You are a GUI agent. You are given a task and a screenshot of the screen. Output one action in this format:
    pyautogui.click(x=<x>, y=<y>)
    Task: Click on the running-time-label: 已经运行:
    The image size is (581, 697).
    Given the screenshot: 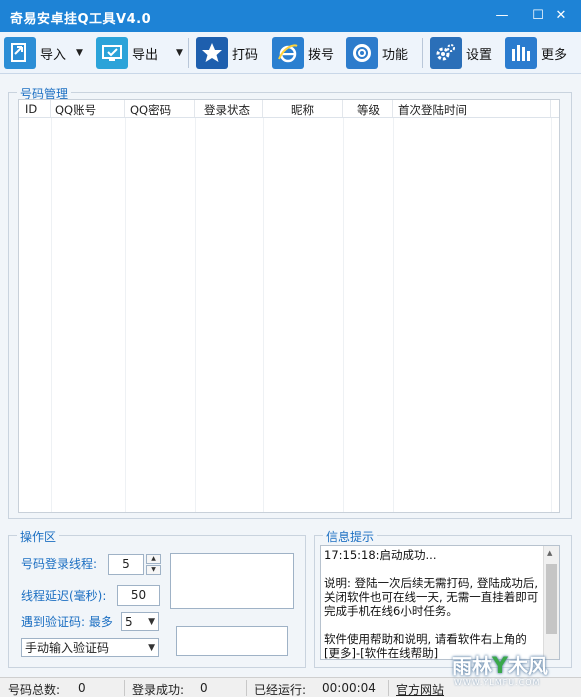 What is the action you would take?
    pyautogui.click(x=280, y=690)
    